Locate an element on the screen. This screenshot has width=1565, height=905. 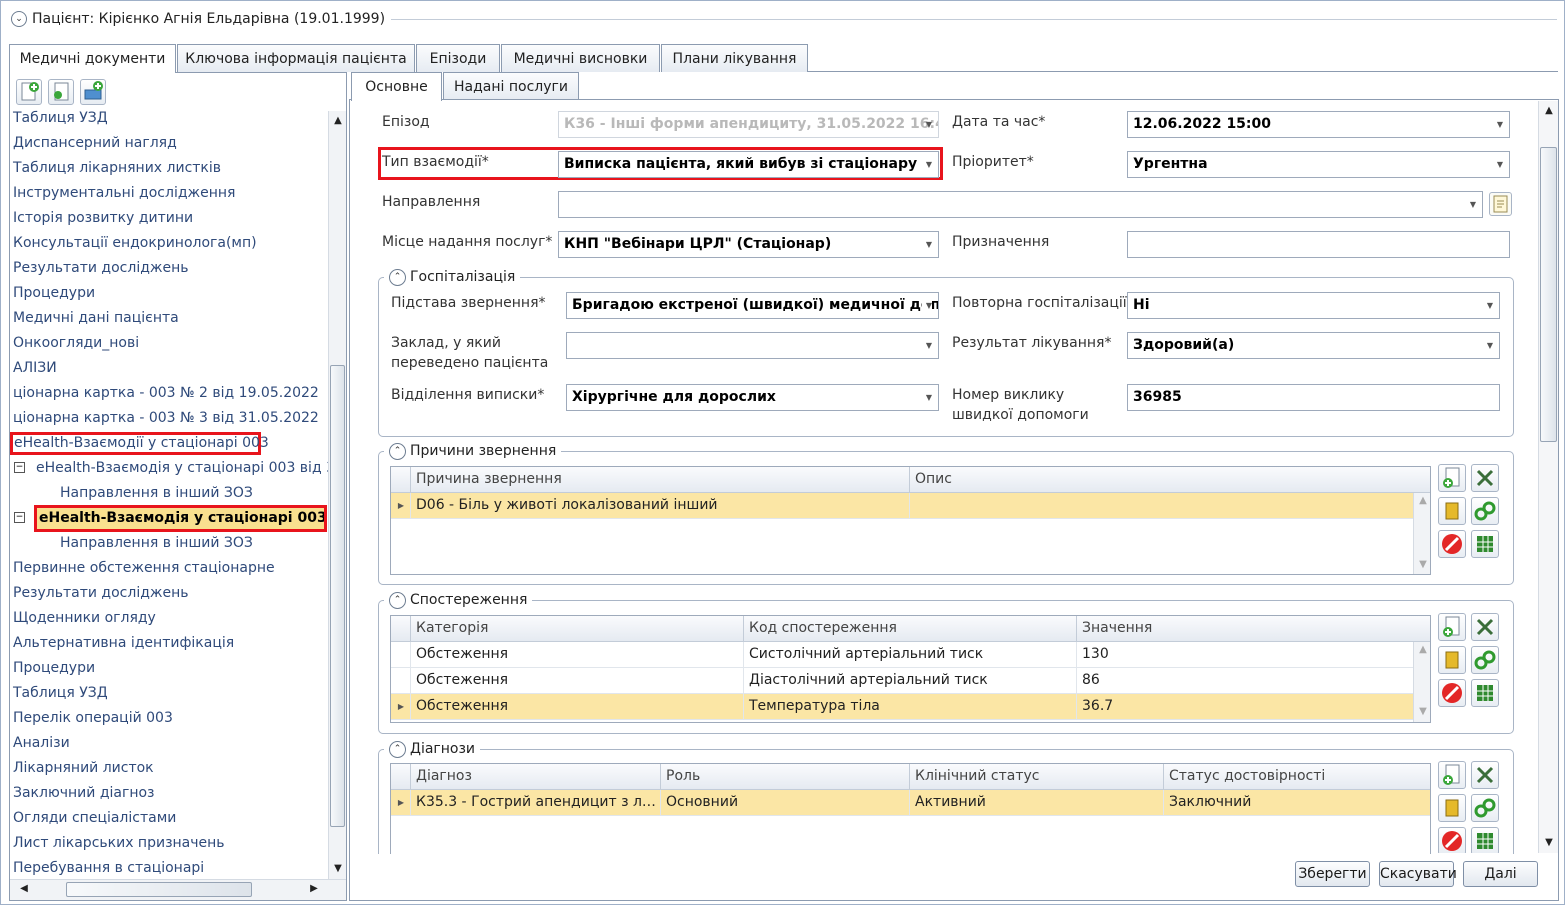
referral-select: ▼ is located at coordinates (1020, 204).